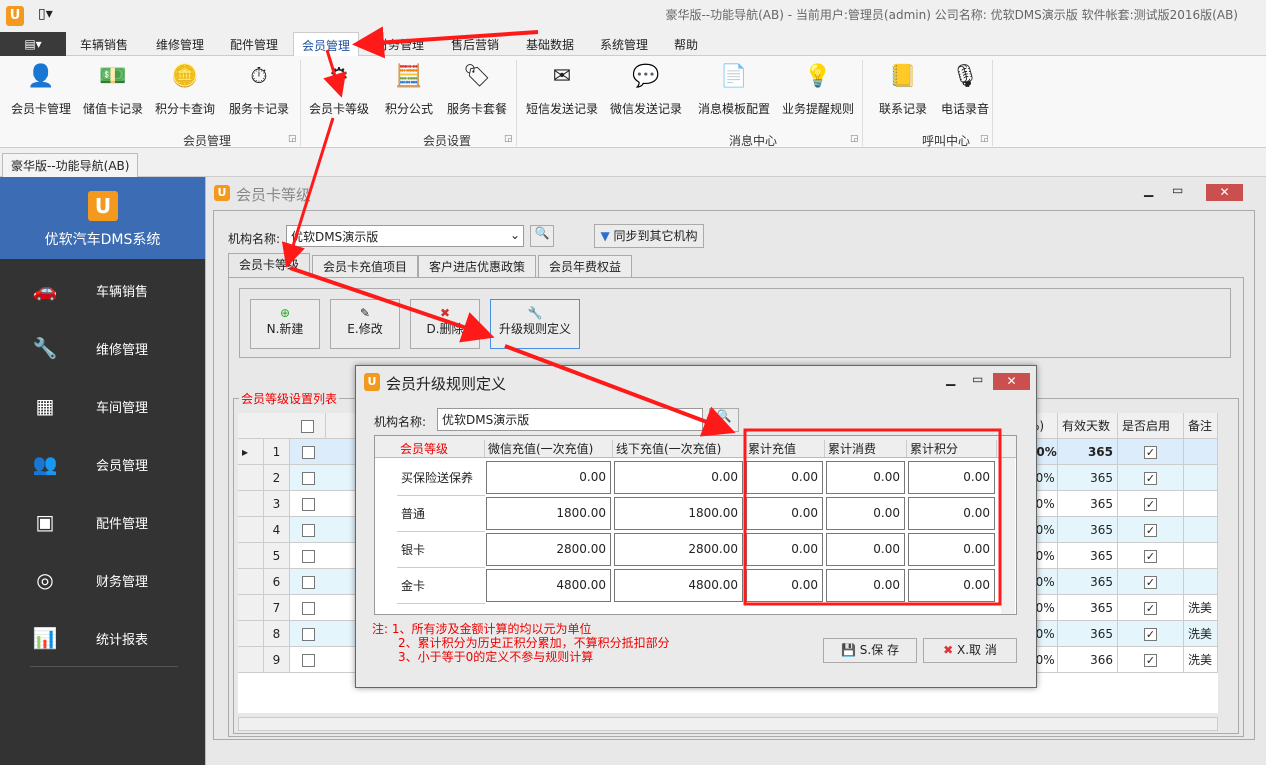 Image resolution: width=1266 pixels, height=765 pixels. I want to click on select-all-checkbox, so click(308, 426).